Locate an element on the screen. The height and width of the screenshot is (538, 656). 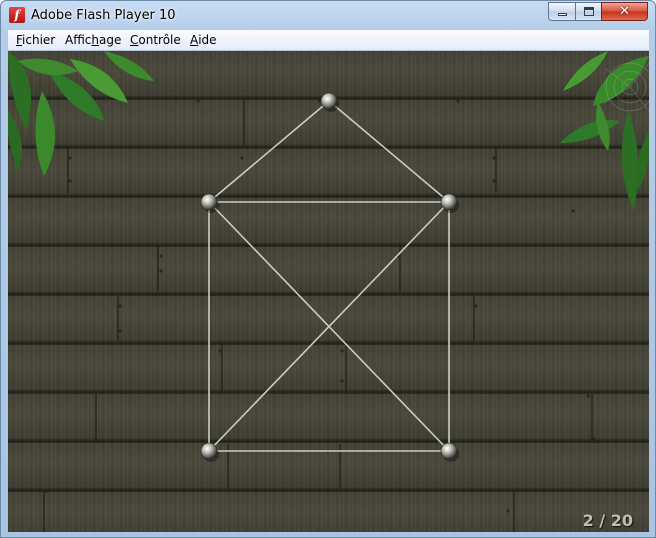
menu-fichier: Fichier is located at coordinates (35, 40).